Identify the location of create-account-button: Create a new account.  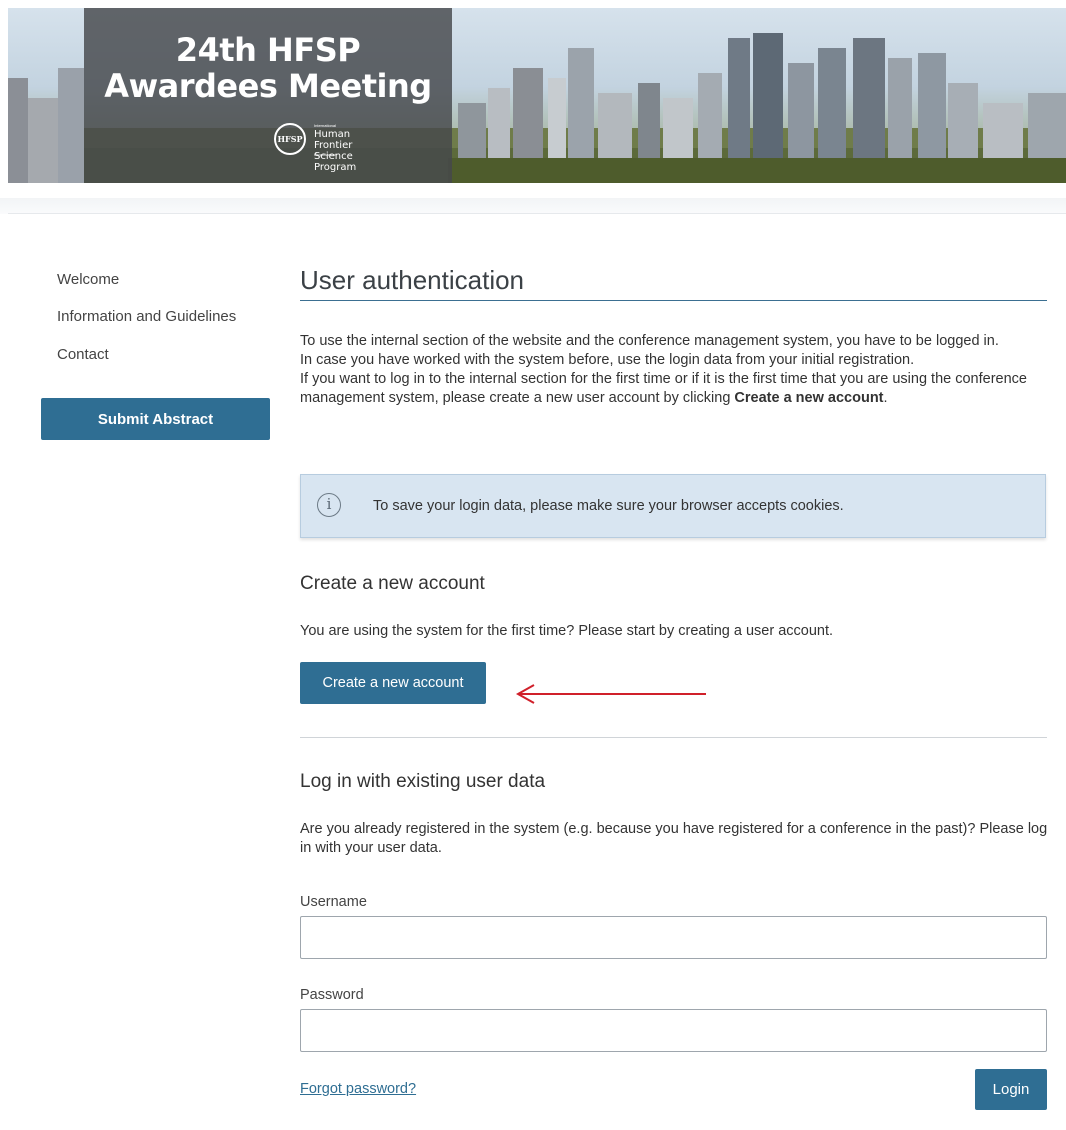
(393, 683).